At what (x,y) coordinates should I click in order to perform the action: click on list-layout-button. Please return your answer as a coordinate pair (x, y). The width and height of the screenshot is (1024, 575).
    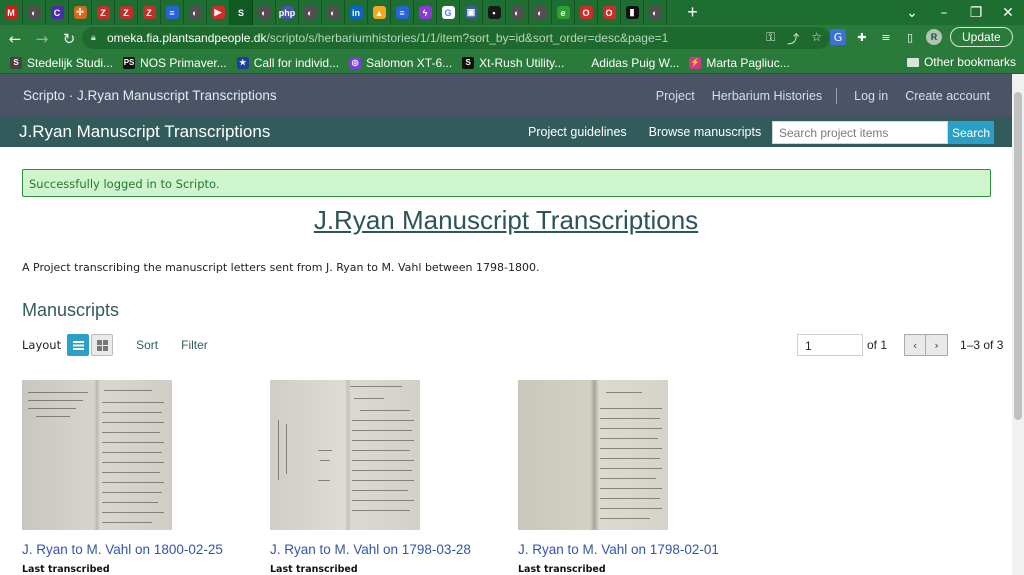
    Looking at the image, I should click on (78, 345).